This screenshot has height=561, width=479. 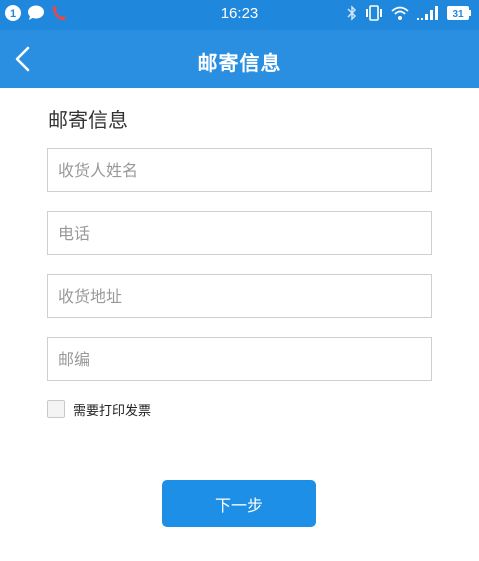 I want to click on recipient-name-field-wrapper, so click(x=239, y=170).